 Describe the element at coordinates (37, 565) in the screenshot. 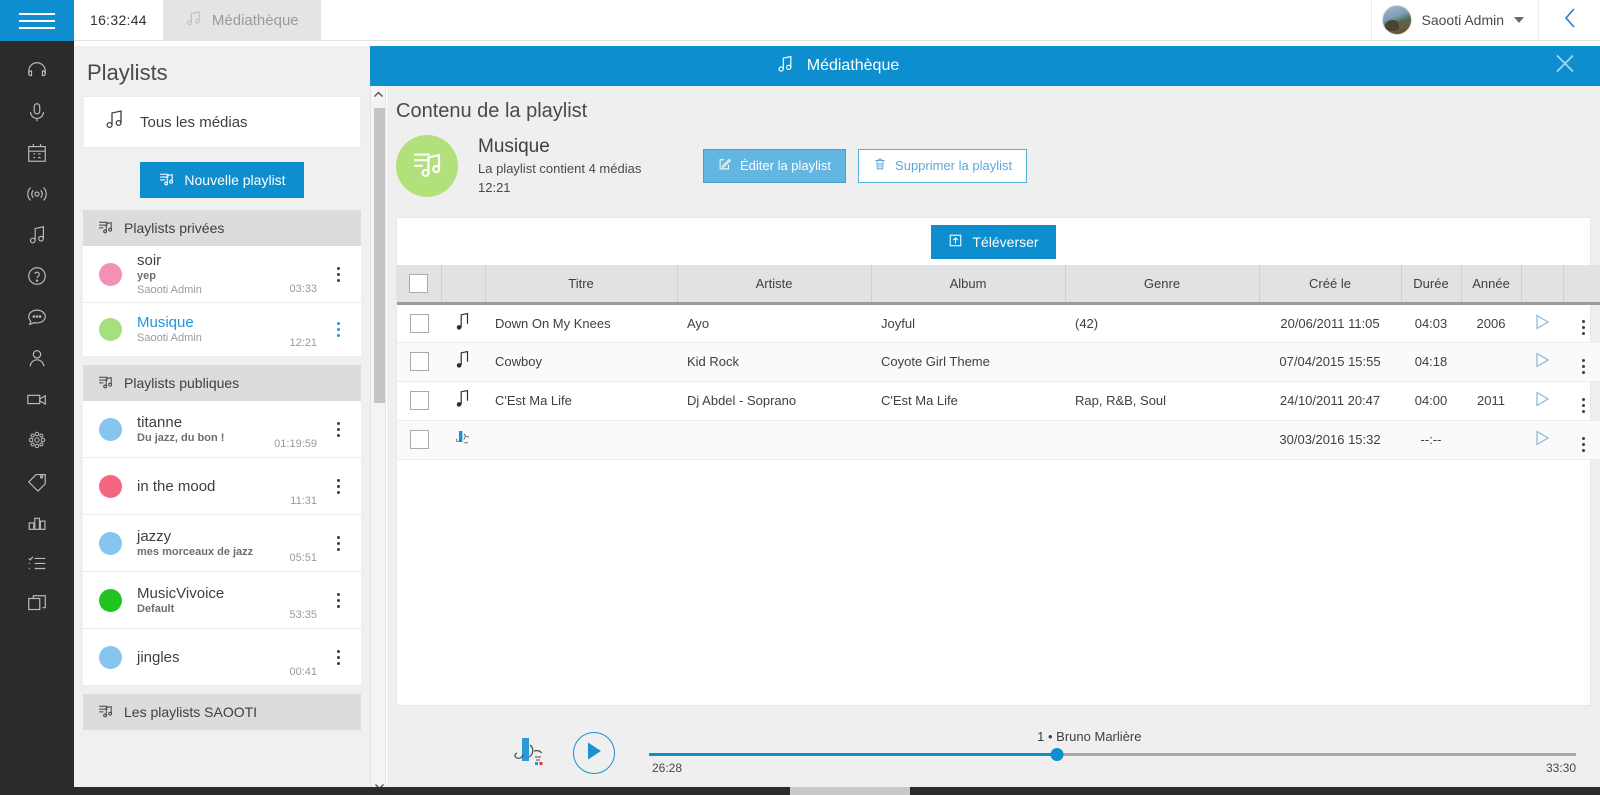

I see `rail-item-checklist` at that location.